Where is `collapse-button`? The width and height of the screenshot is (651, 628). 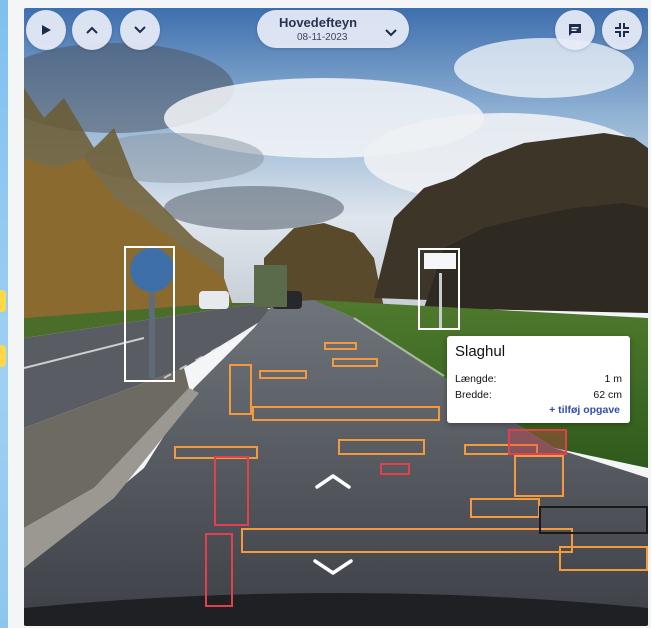 collapse-button is located at coordinates (622, 30).